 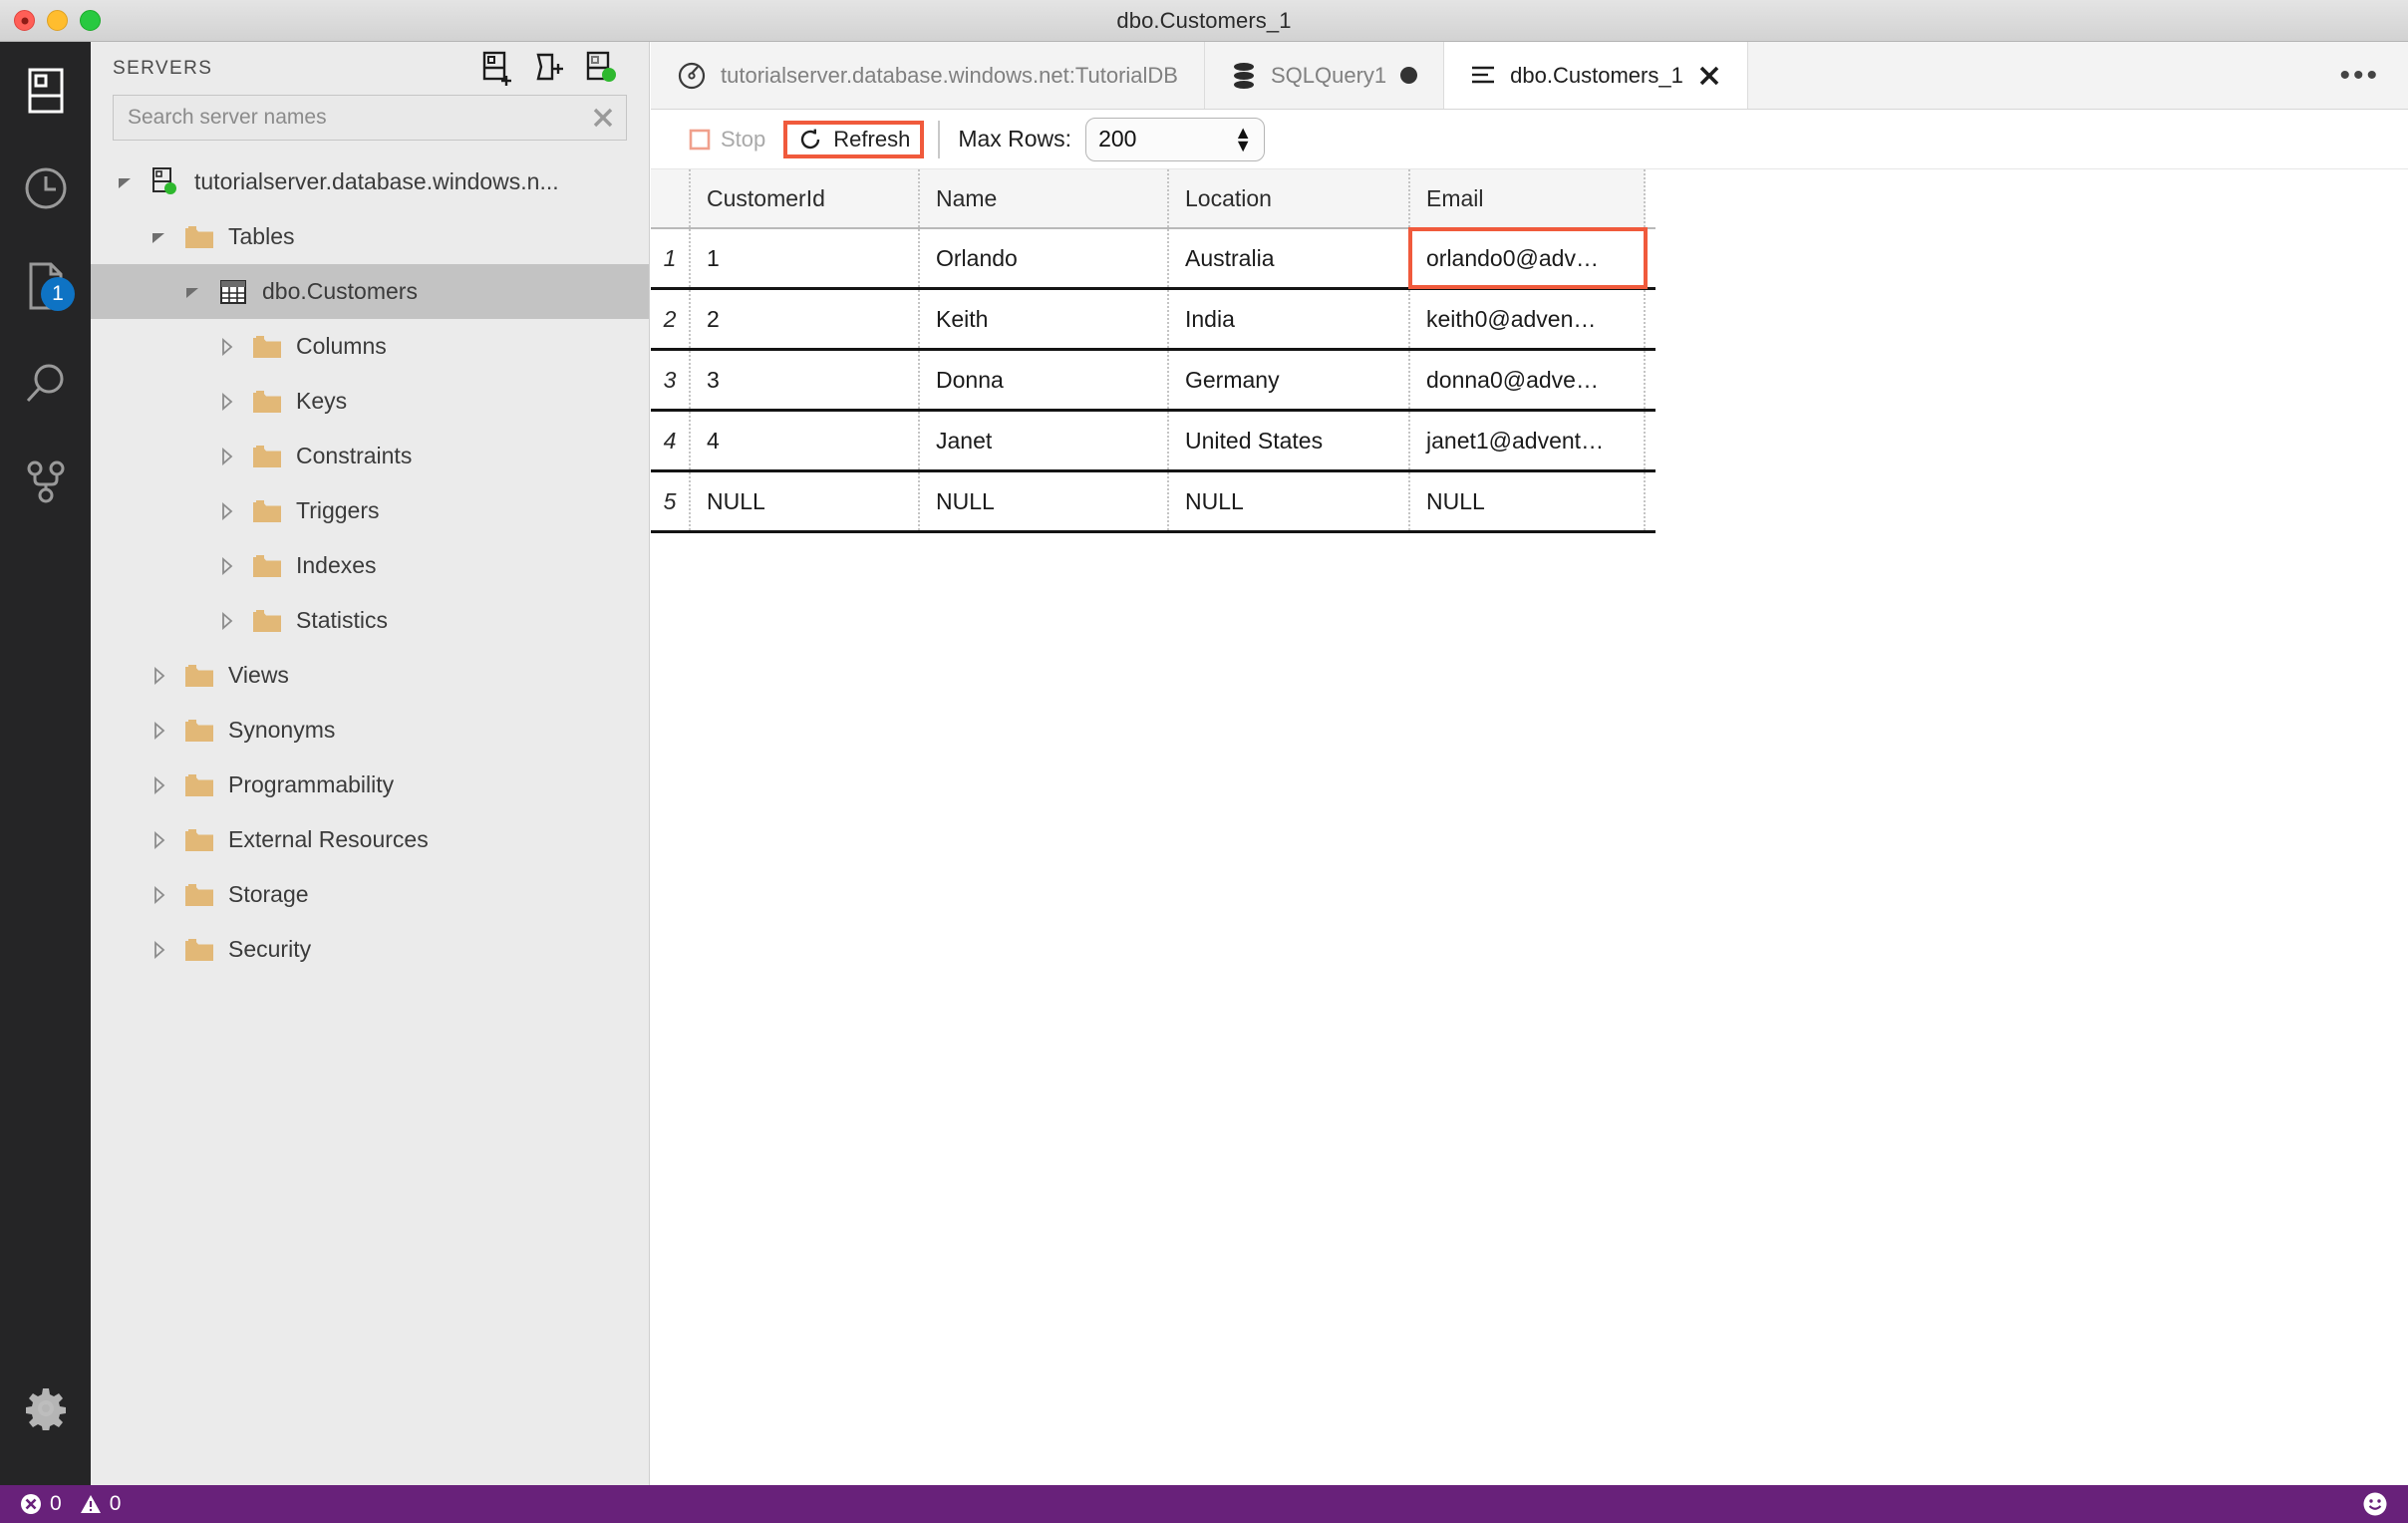 I want to click on grid-cell-location: United States, so click(x=1289, y=441).